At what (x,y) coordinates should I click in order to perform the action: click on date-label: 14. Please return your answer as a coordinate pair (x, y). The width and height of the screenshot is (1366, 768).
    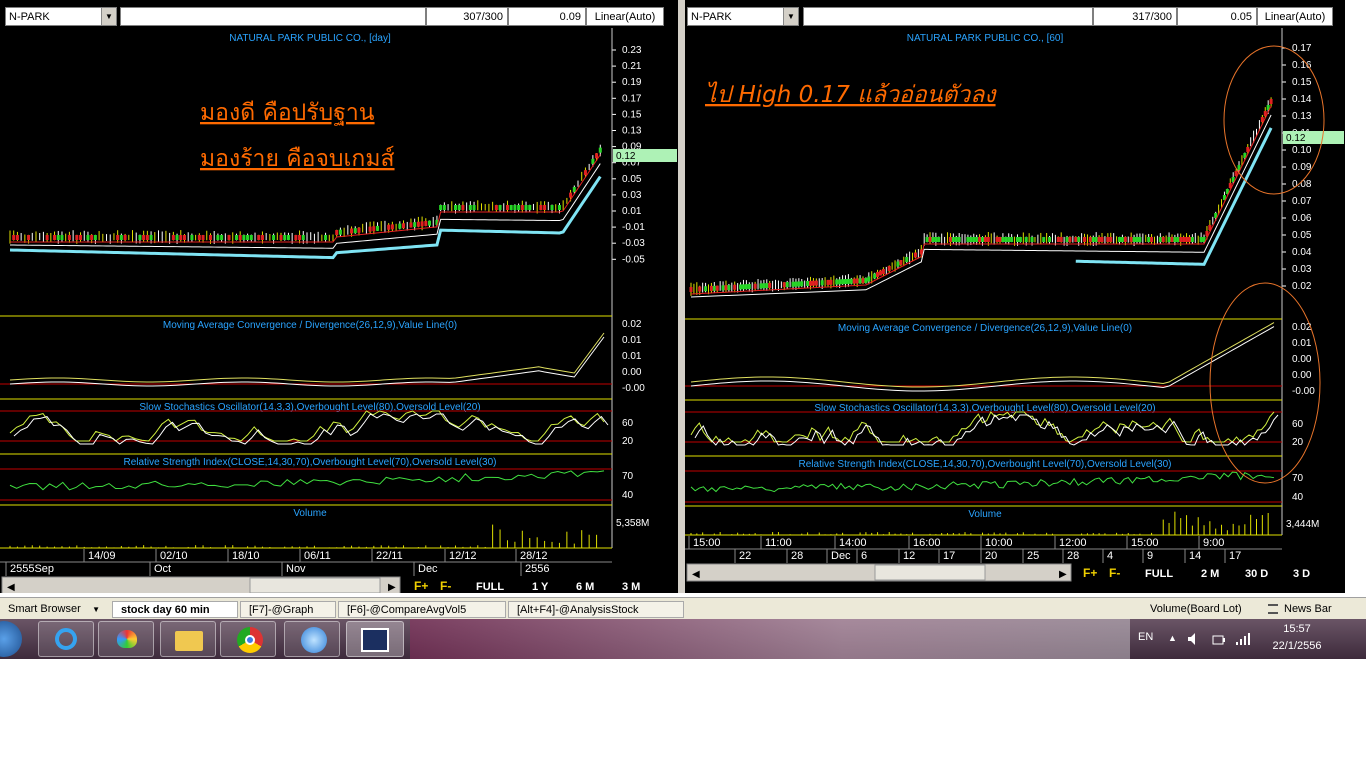
    Looking at the image, I should click on (1195, 556).